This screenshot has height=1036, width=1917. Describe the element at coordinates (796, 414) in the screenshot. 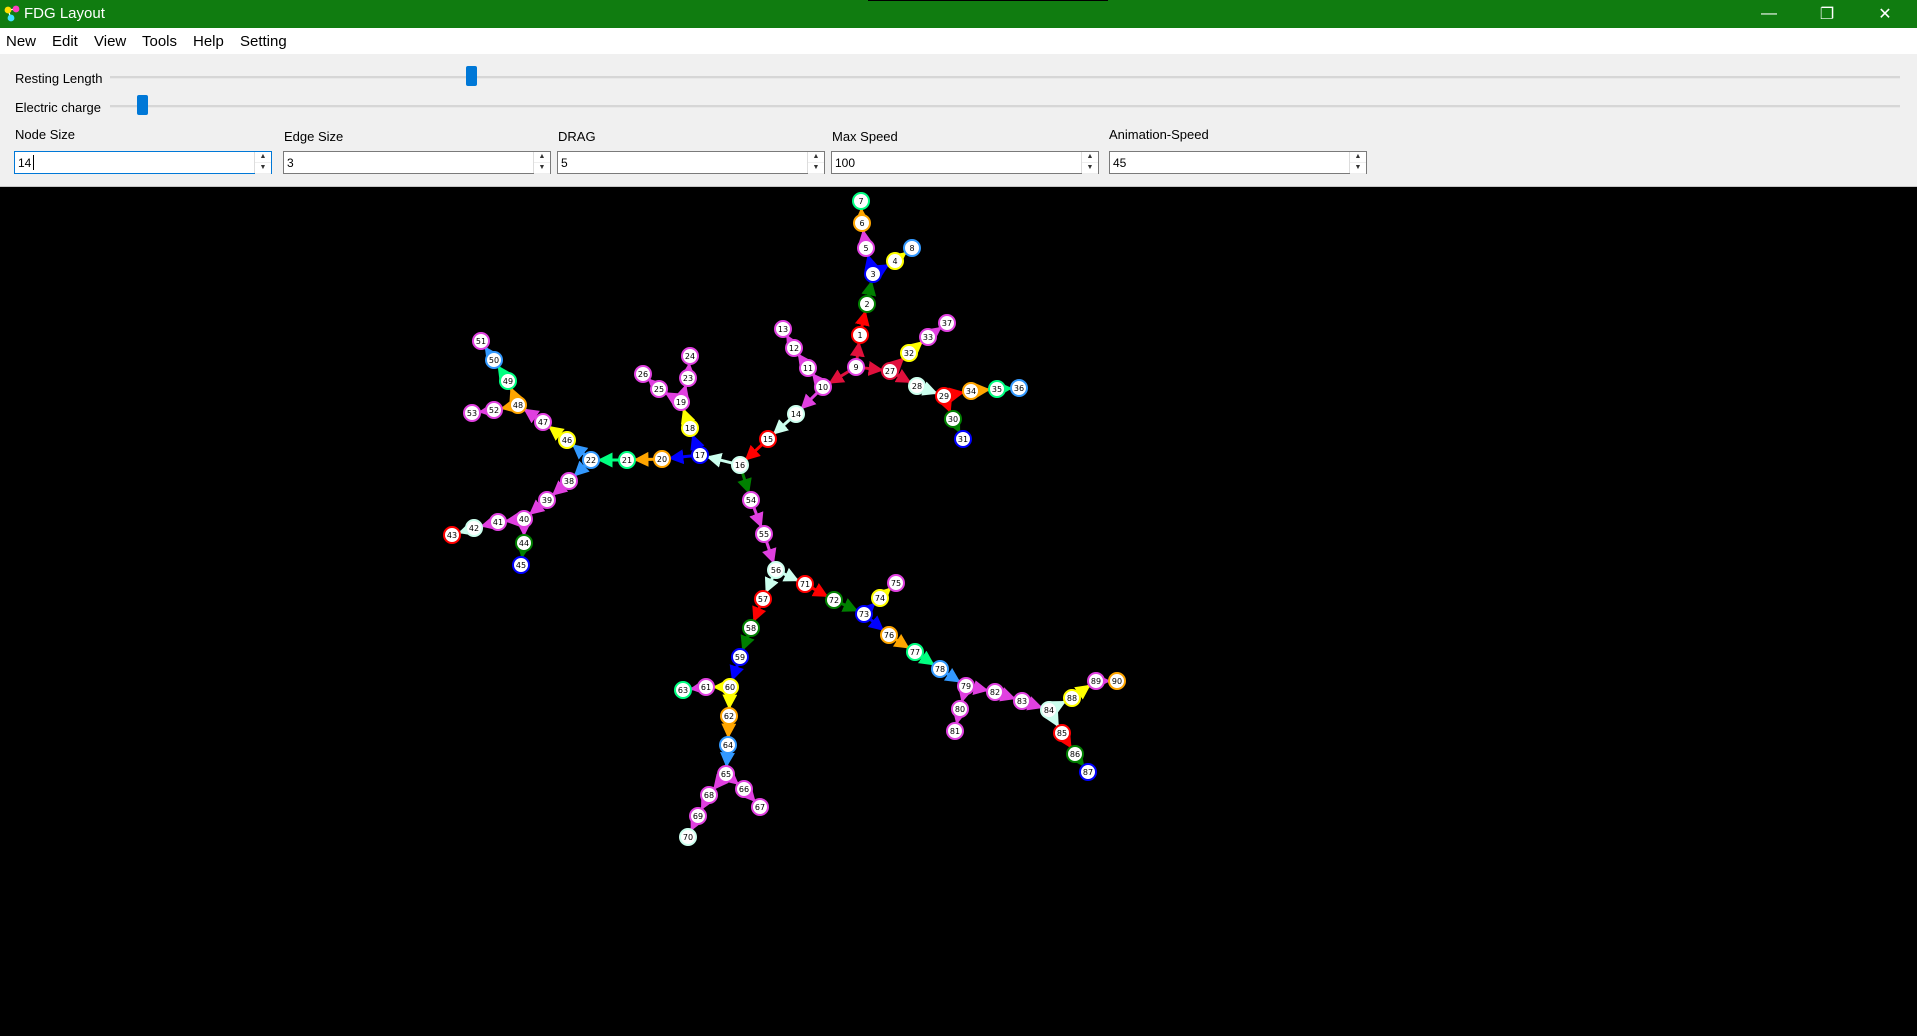

I see `graph-node: 14` at that location.